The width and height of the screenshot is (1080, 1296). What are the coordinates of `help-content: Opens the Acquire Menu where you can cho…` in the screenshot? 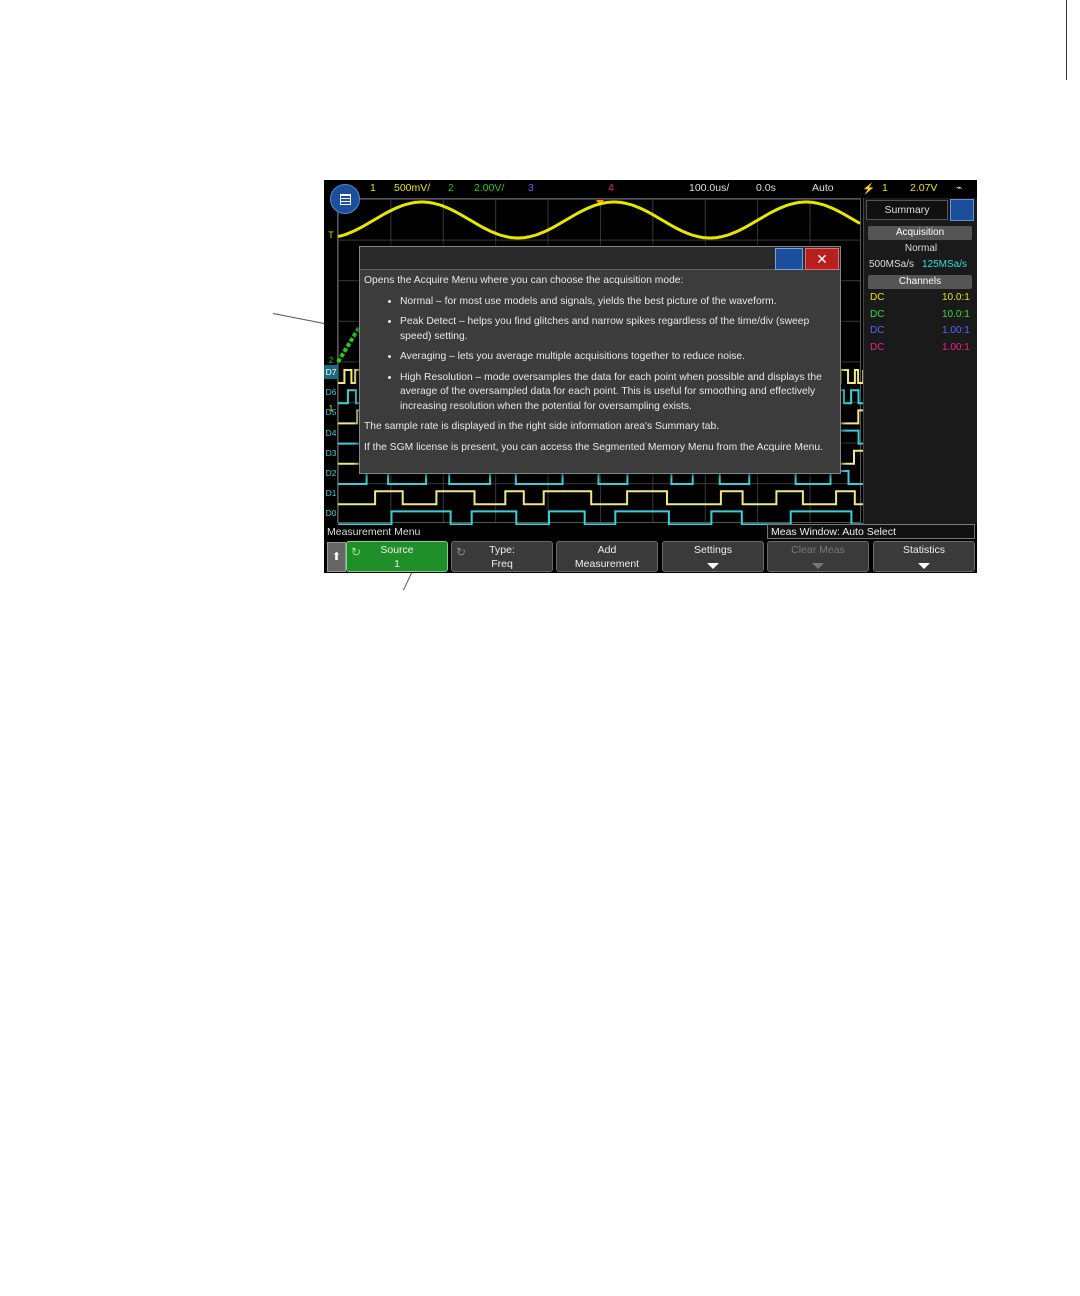 It's located at (599, 367).